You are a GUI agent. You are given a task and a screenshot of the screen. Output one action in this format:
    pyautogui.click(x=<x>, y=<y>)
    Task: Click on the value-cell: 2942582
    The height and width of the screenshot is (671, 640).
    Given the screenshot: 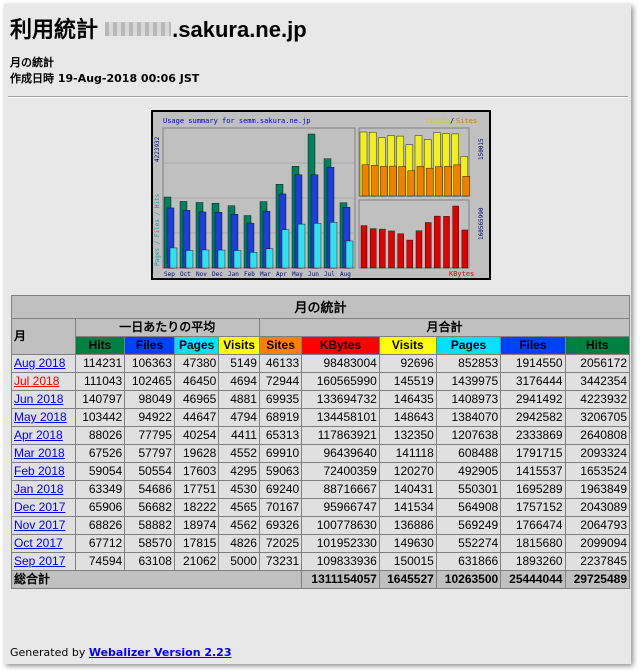 What is the action you would take?
    pyautogui.click(x=533, y=417)
    